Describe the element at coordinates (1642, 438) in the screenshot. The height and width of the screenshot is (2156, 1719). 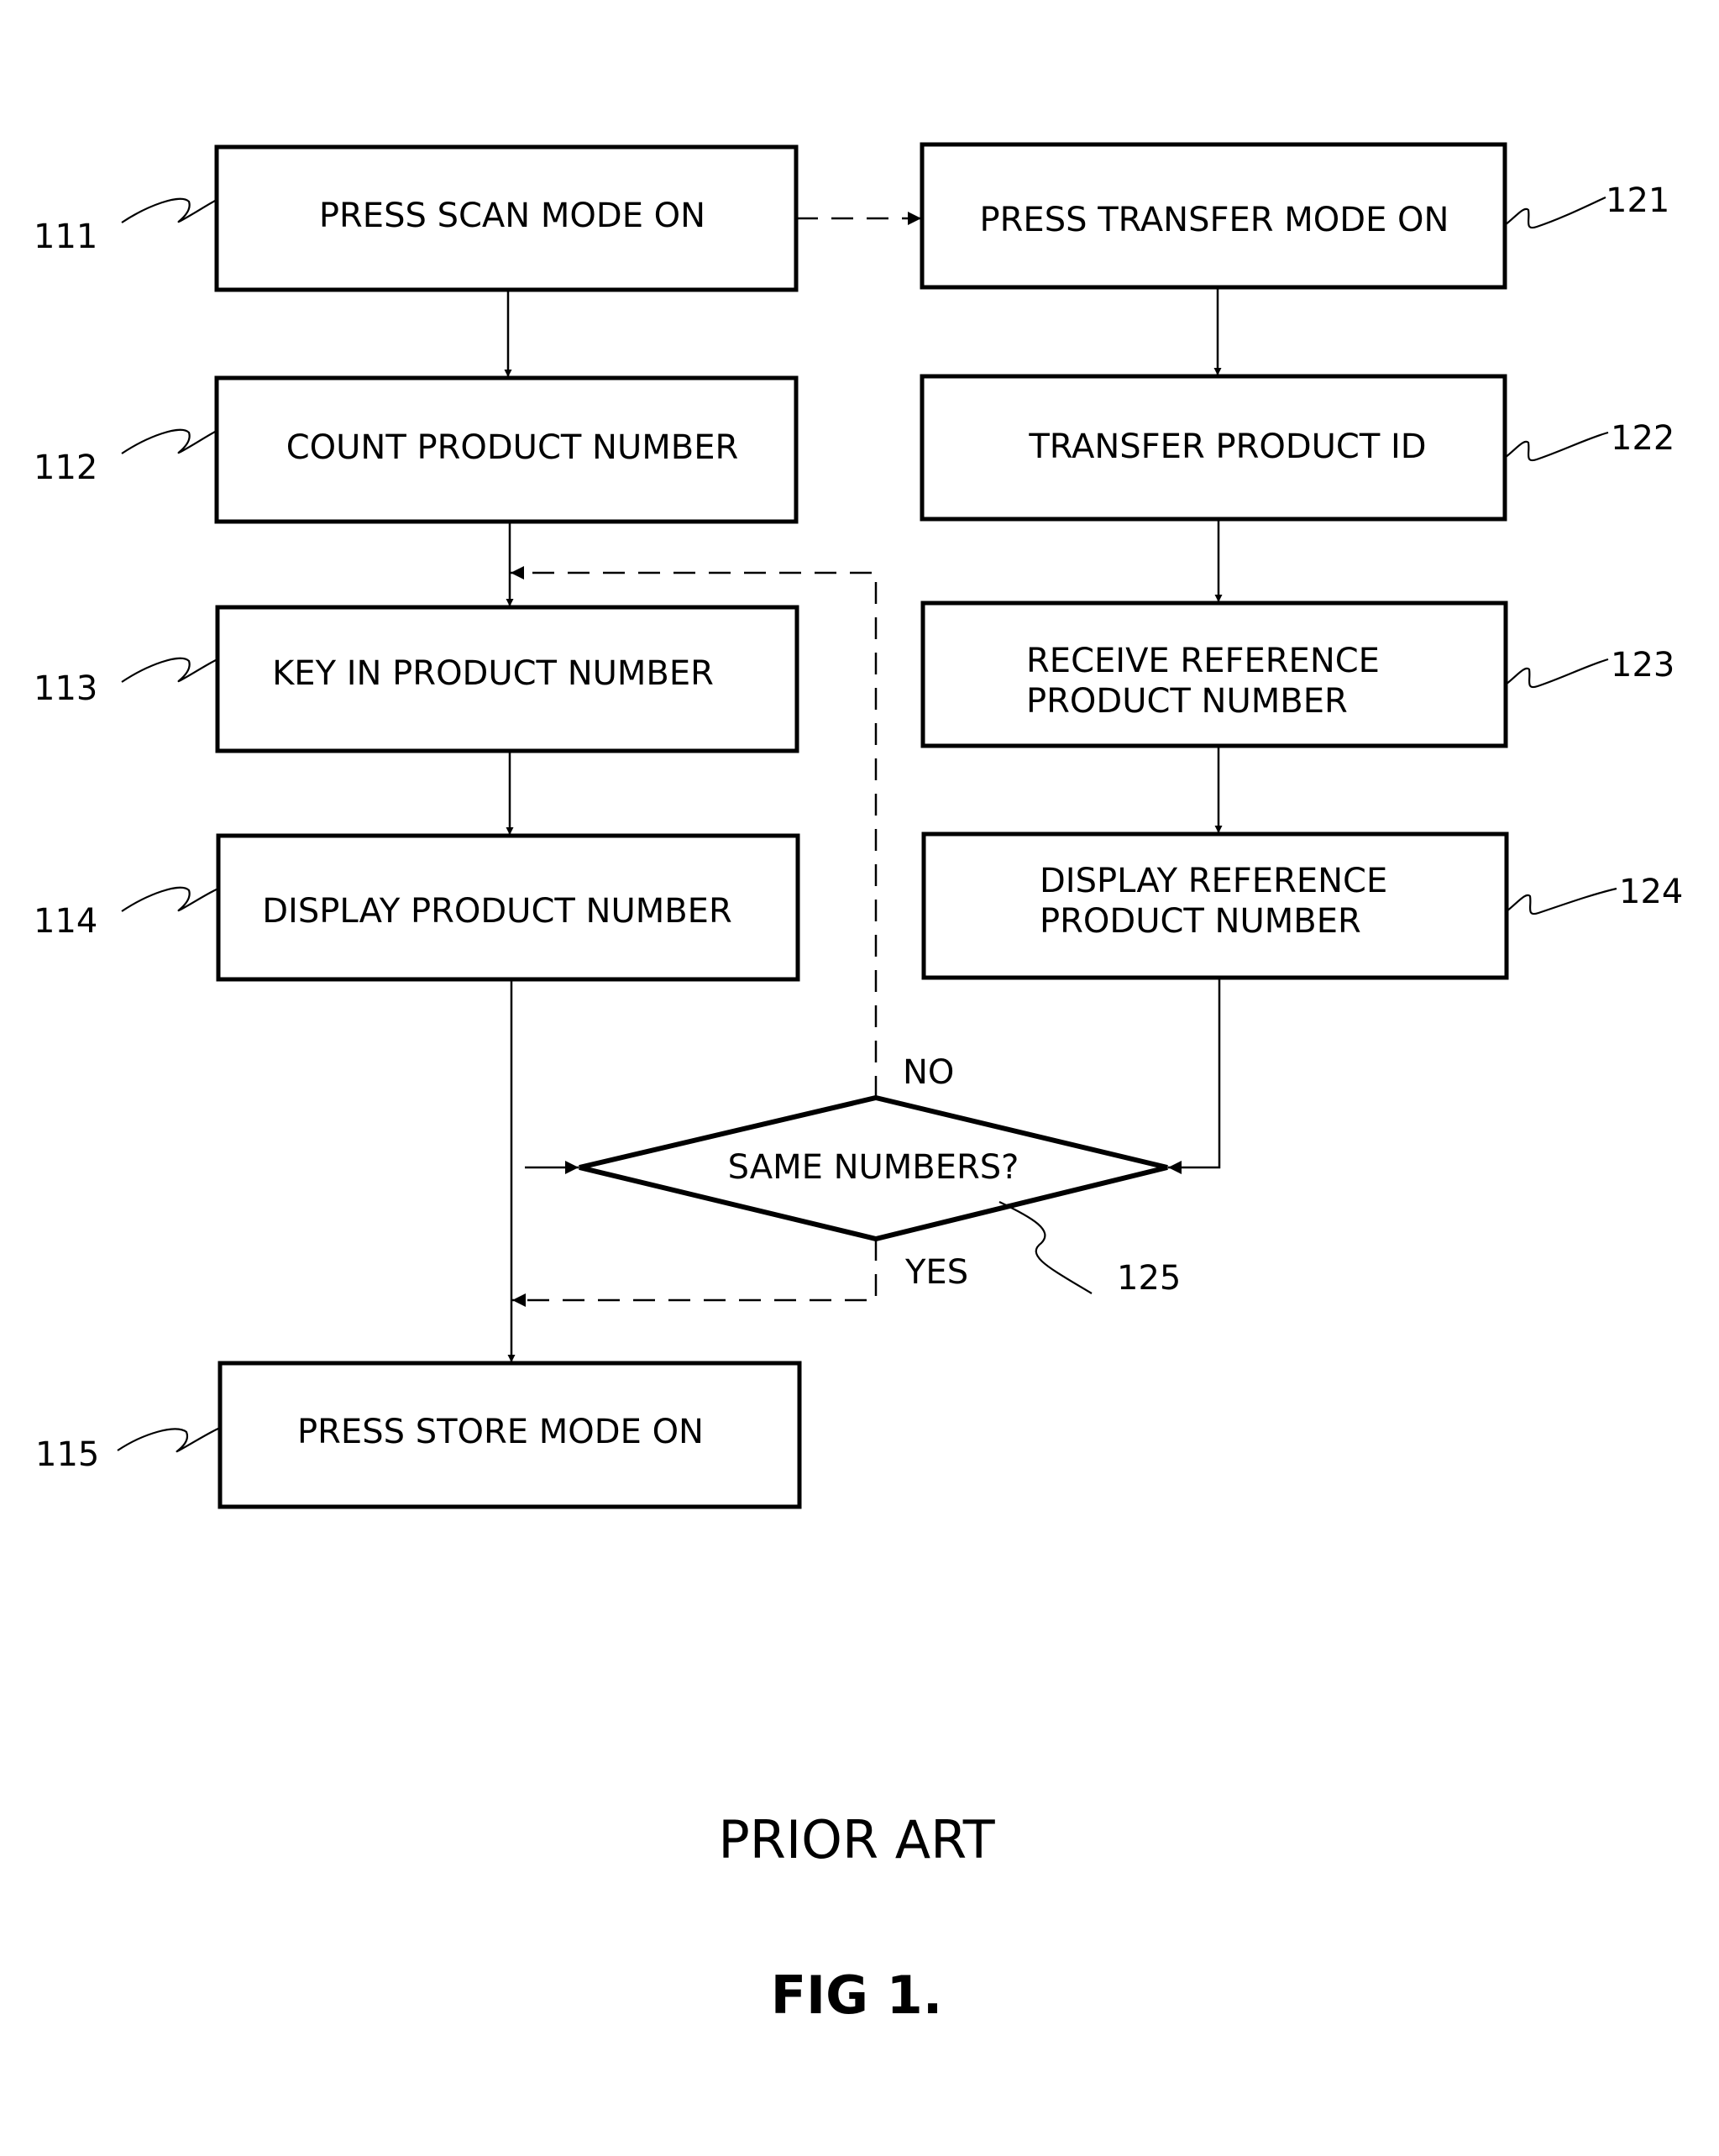
I see `ref-122: 122` at that location.